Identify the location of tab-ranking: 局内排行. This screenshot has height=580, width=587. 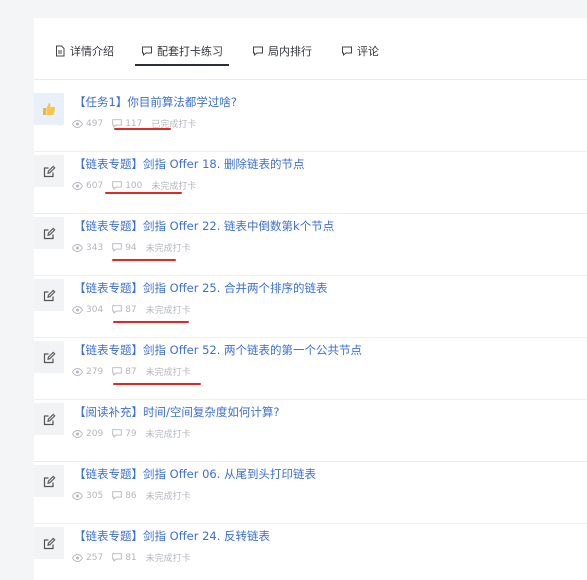
(282, 51).